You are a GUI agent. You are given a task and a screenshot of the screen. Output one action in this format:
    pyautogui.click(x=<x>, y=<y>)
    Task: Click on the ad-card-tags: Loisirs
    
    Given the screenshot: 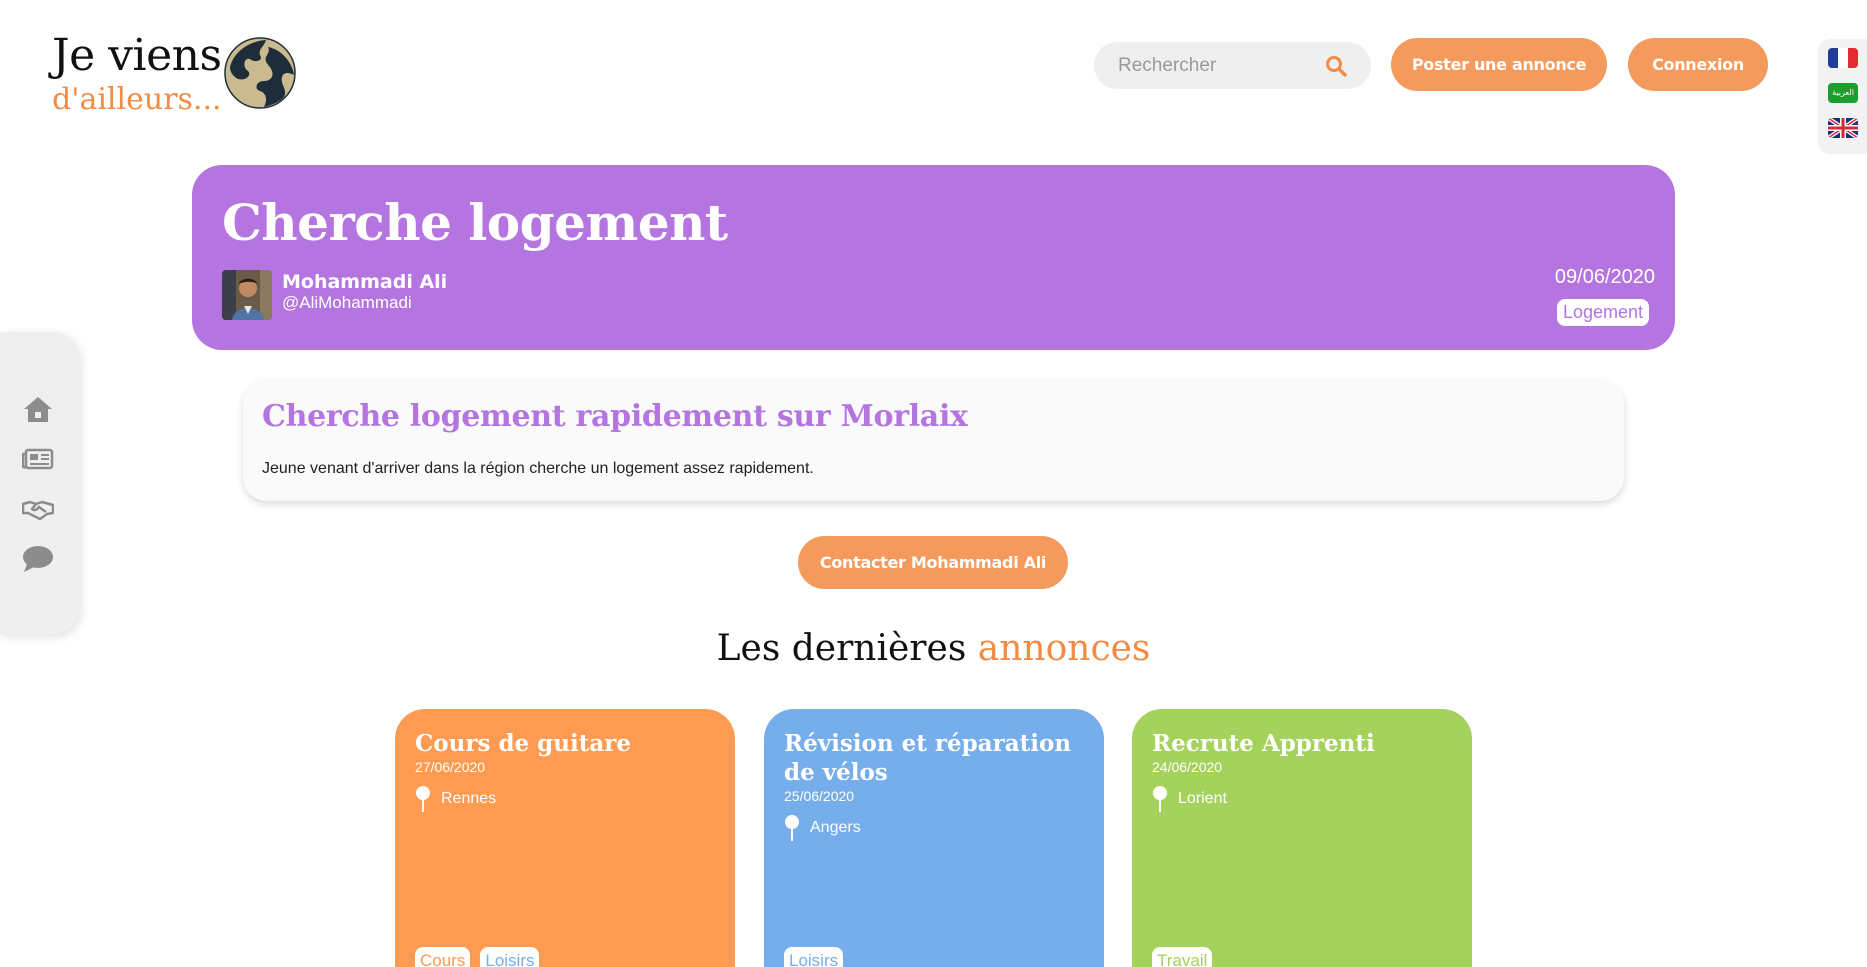 What is the action you would take?
    pyautogui.click(x=814, y=957)
    